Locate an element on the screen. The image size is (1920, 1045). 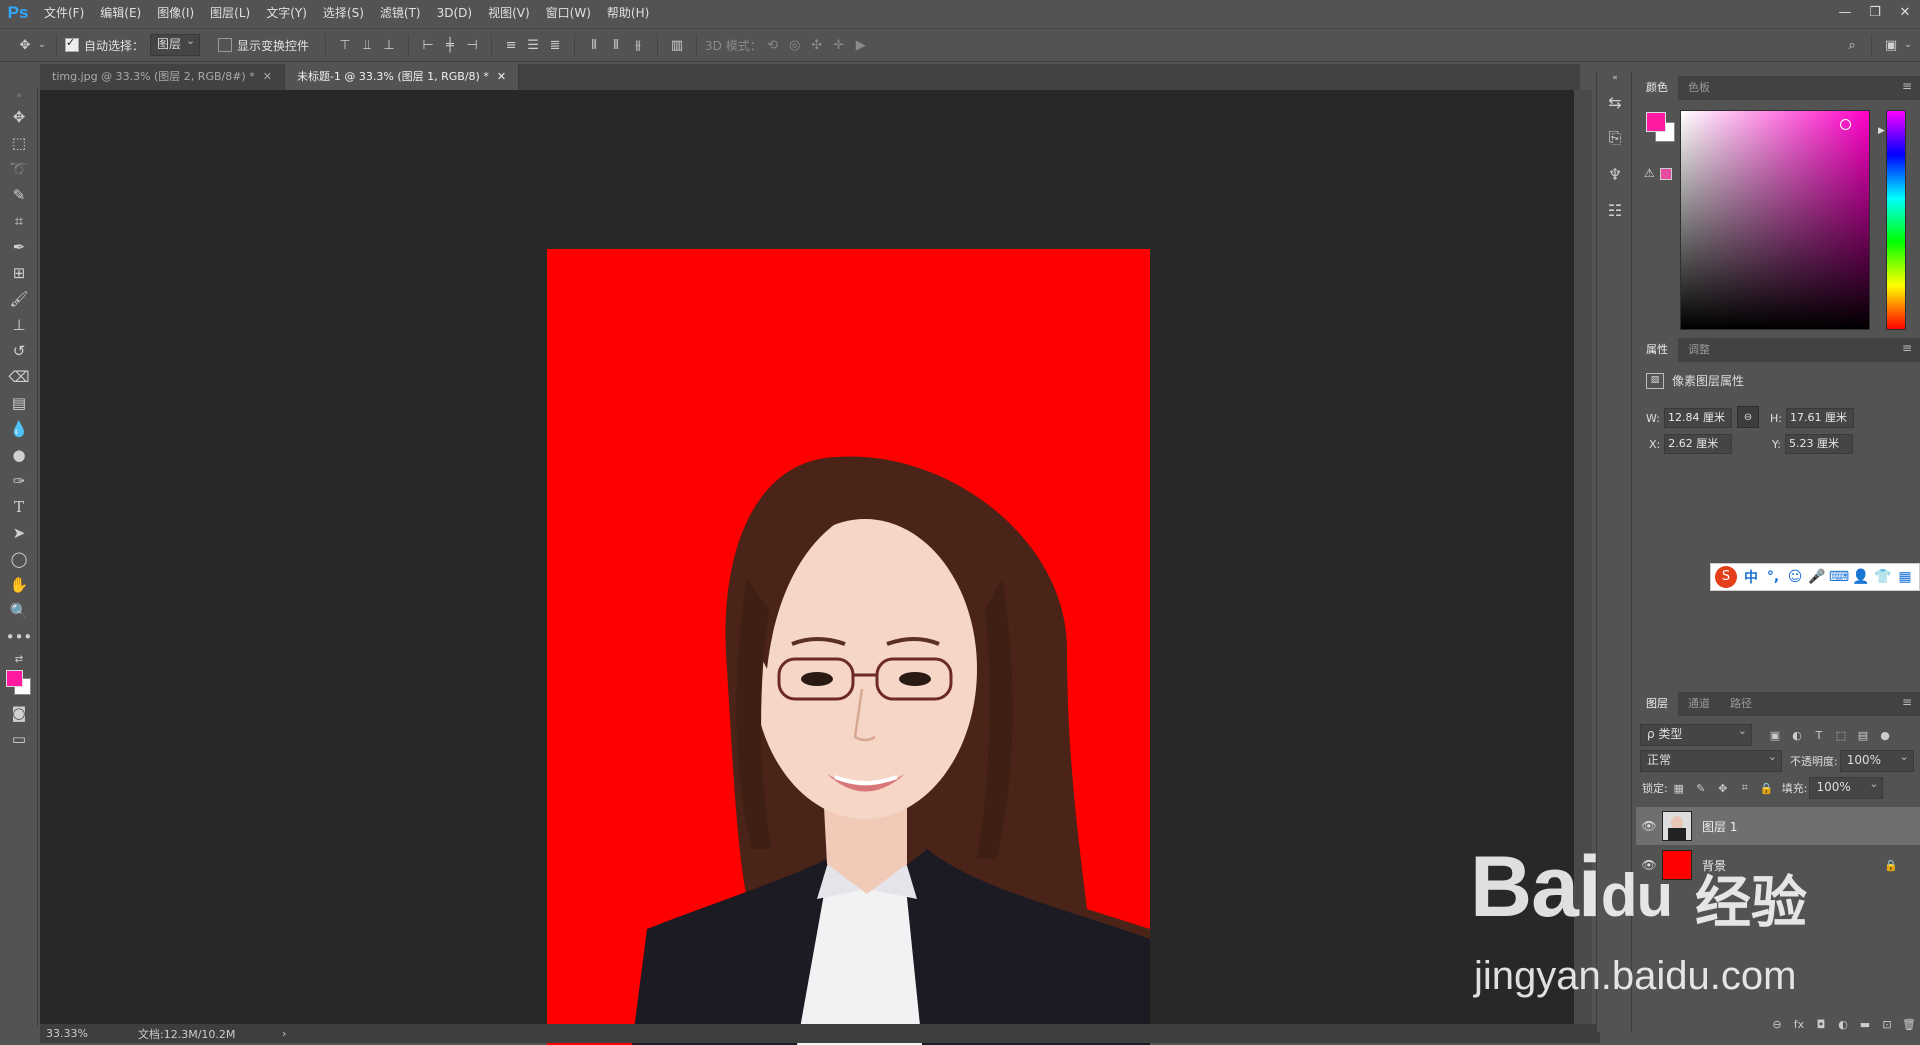
ellipse-tool-icon: ◯ is located at coordinates (19, 559).